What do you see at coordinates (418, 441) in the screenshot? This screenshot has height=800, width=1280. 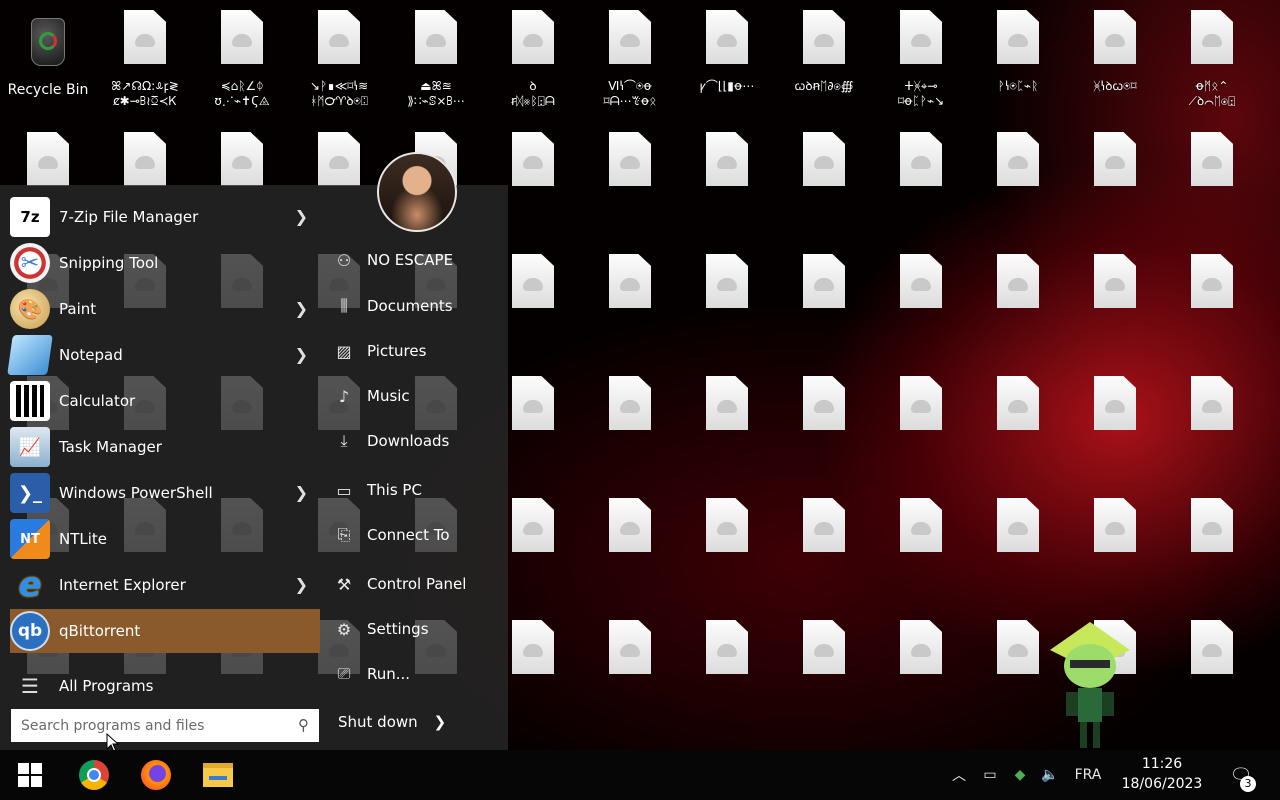 I see `place-downloads: ⤓ Downloads` at bounding box center [418, 441].